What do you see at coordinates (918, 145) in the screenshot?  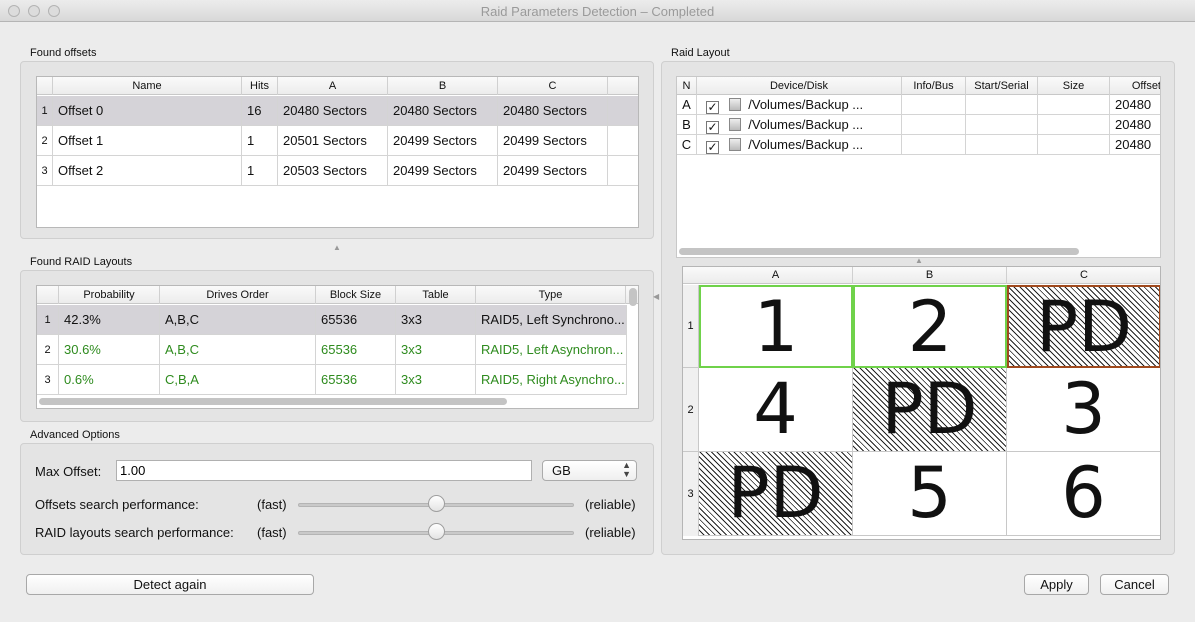 I see `table-row: C ✓ /Volumes/Backup ... 20480` at bounding box center [918, 145].